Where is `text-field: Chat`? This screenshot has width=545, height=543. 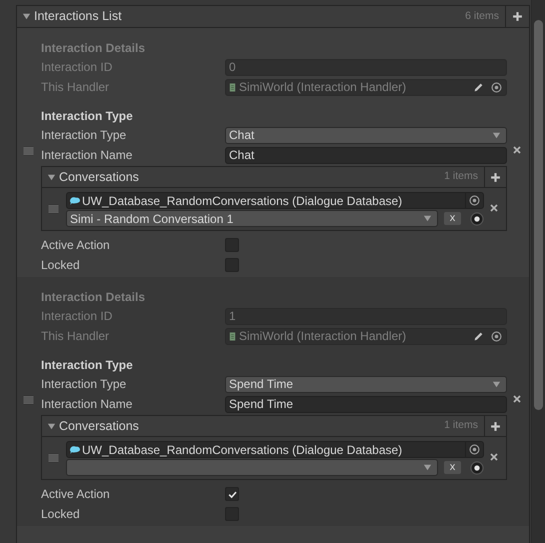 text-field: Chat is located at coordinates (366, 155).